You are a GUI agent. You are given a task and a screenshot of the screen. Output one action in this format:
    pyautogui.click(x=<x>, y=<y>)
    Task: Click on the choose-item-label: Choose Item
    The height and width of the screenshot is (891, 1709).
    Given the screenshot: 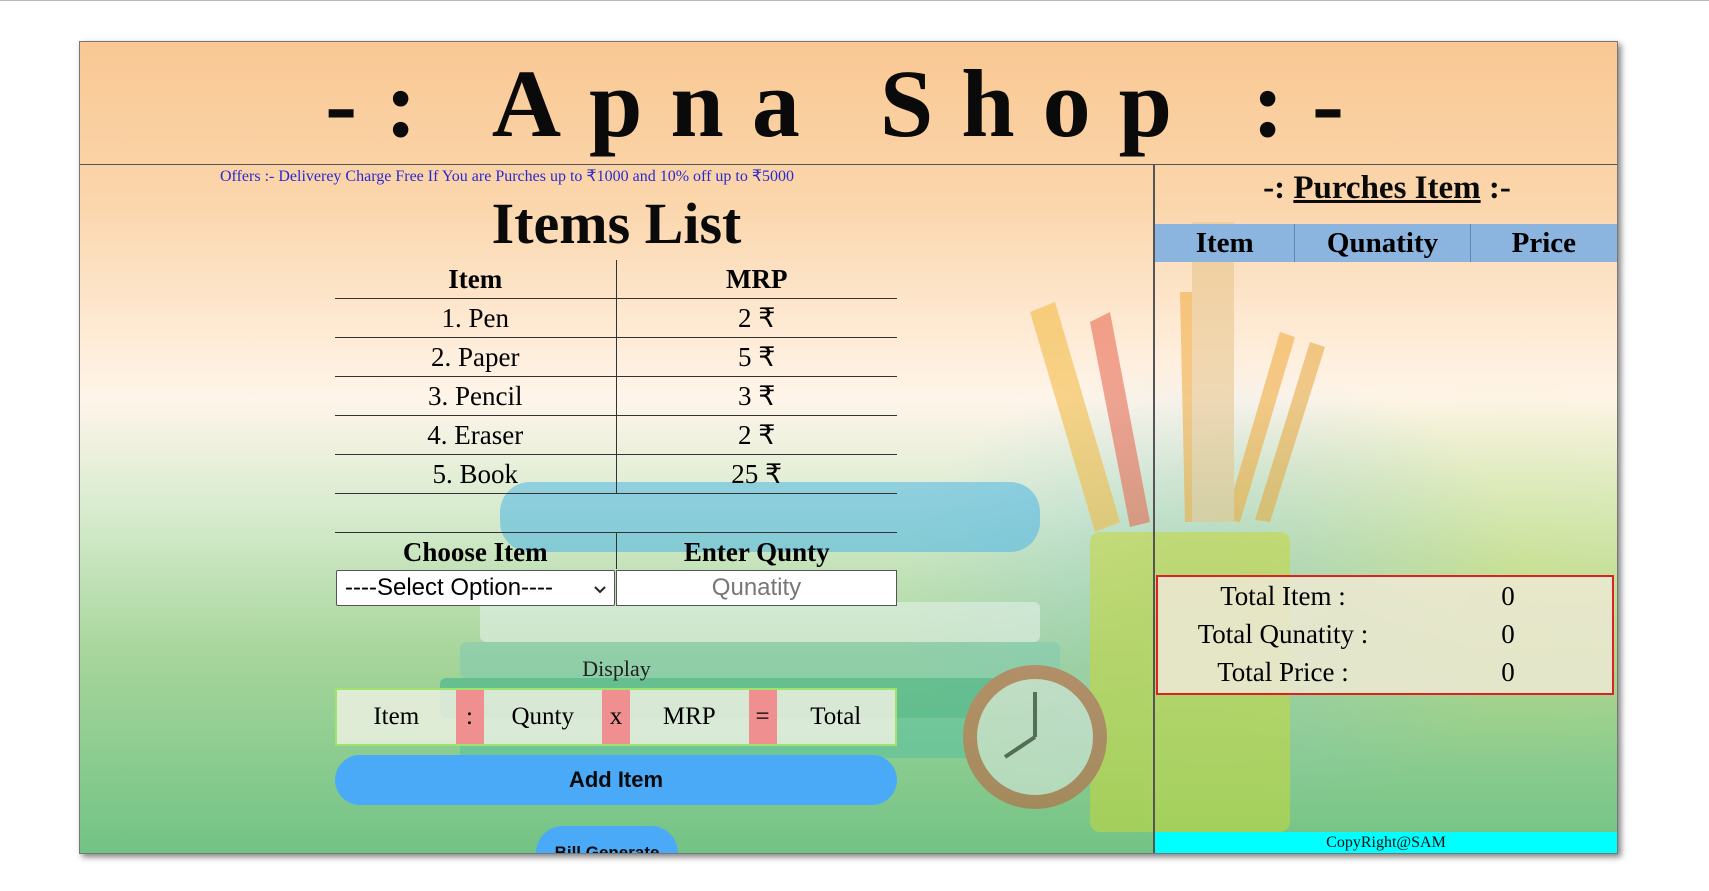 What is the action you would take?
    pyautogui.click(x=476, y=551)
    